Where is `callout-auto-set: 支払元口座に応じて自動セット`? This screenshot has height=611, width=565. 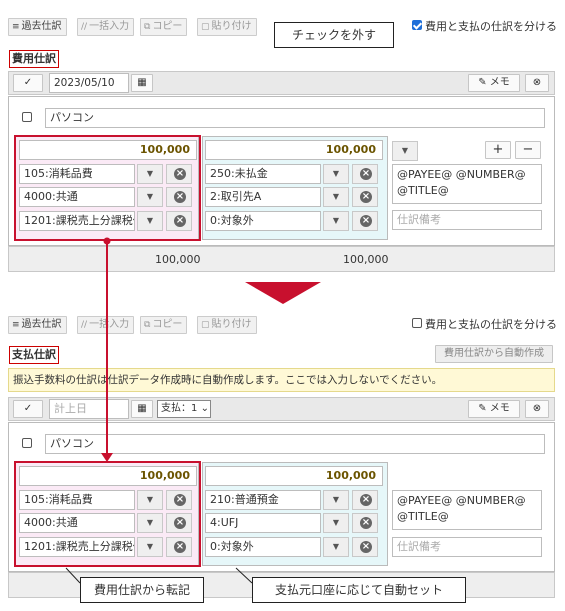 callout-auto-set: 支払元口座に応じて自動セット is located at coordinates (359, 590).